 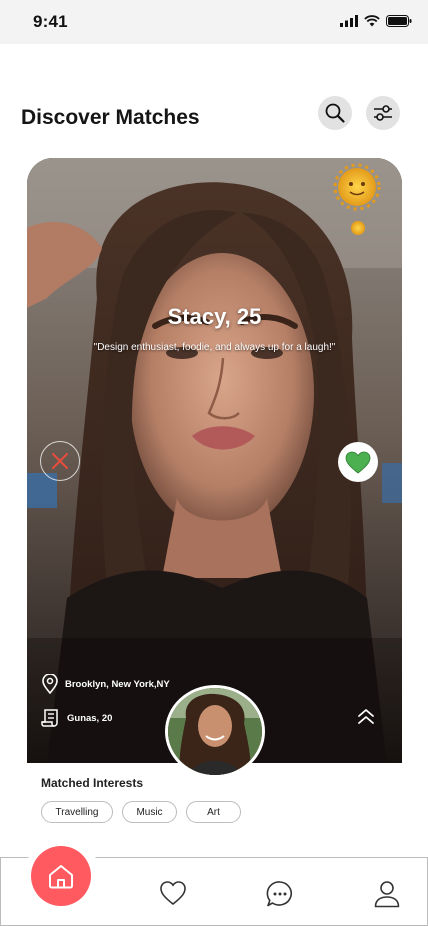 I want to click on match-label-text: Gunas, 20, so click(x=90, y=718).